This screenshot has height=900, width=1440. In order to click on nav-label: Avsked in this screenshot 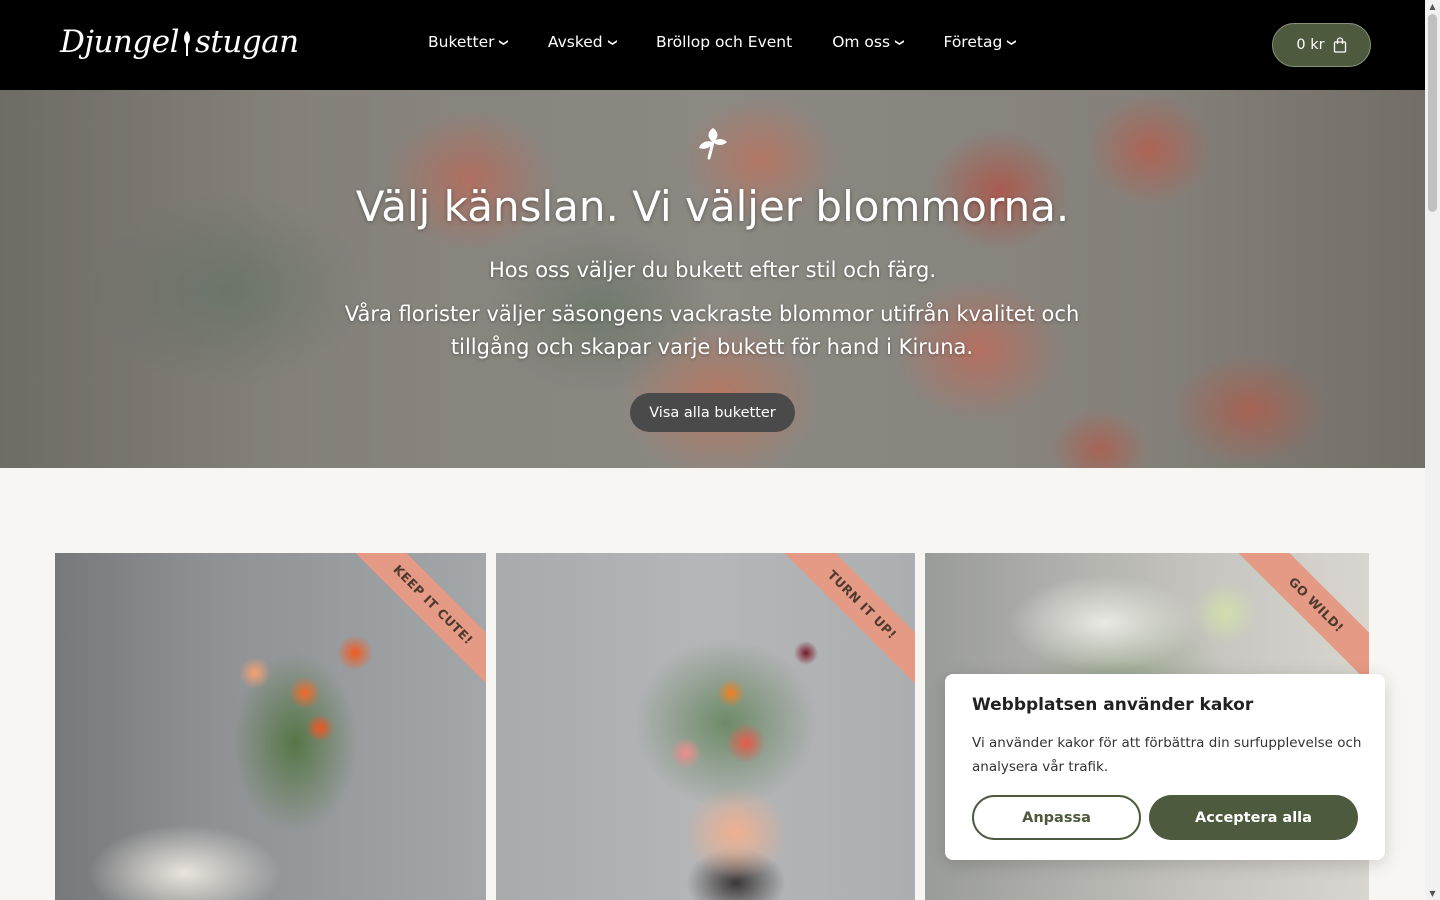, I will do `click(575, 42)`.